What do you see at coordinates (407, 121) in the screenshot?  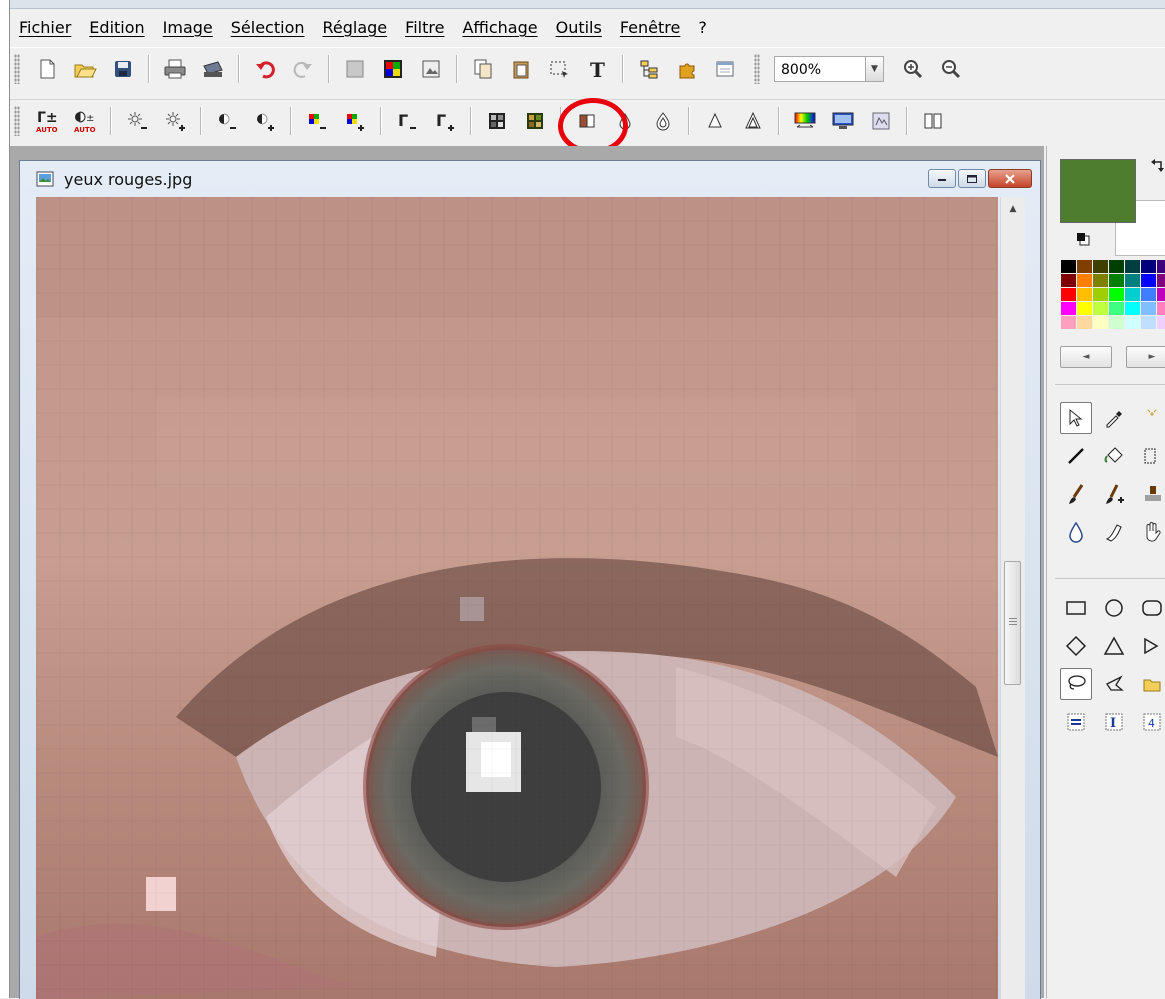 I see `gamma-down-icon: Γ` at bounding box center [407, 121].